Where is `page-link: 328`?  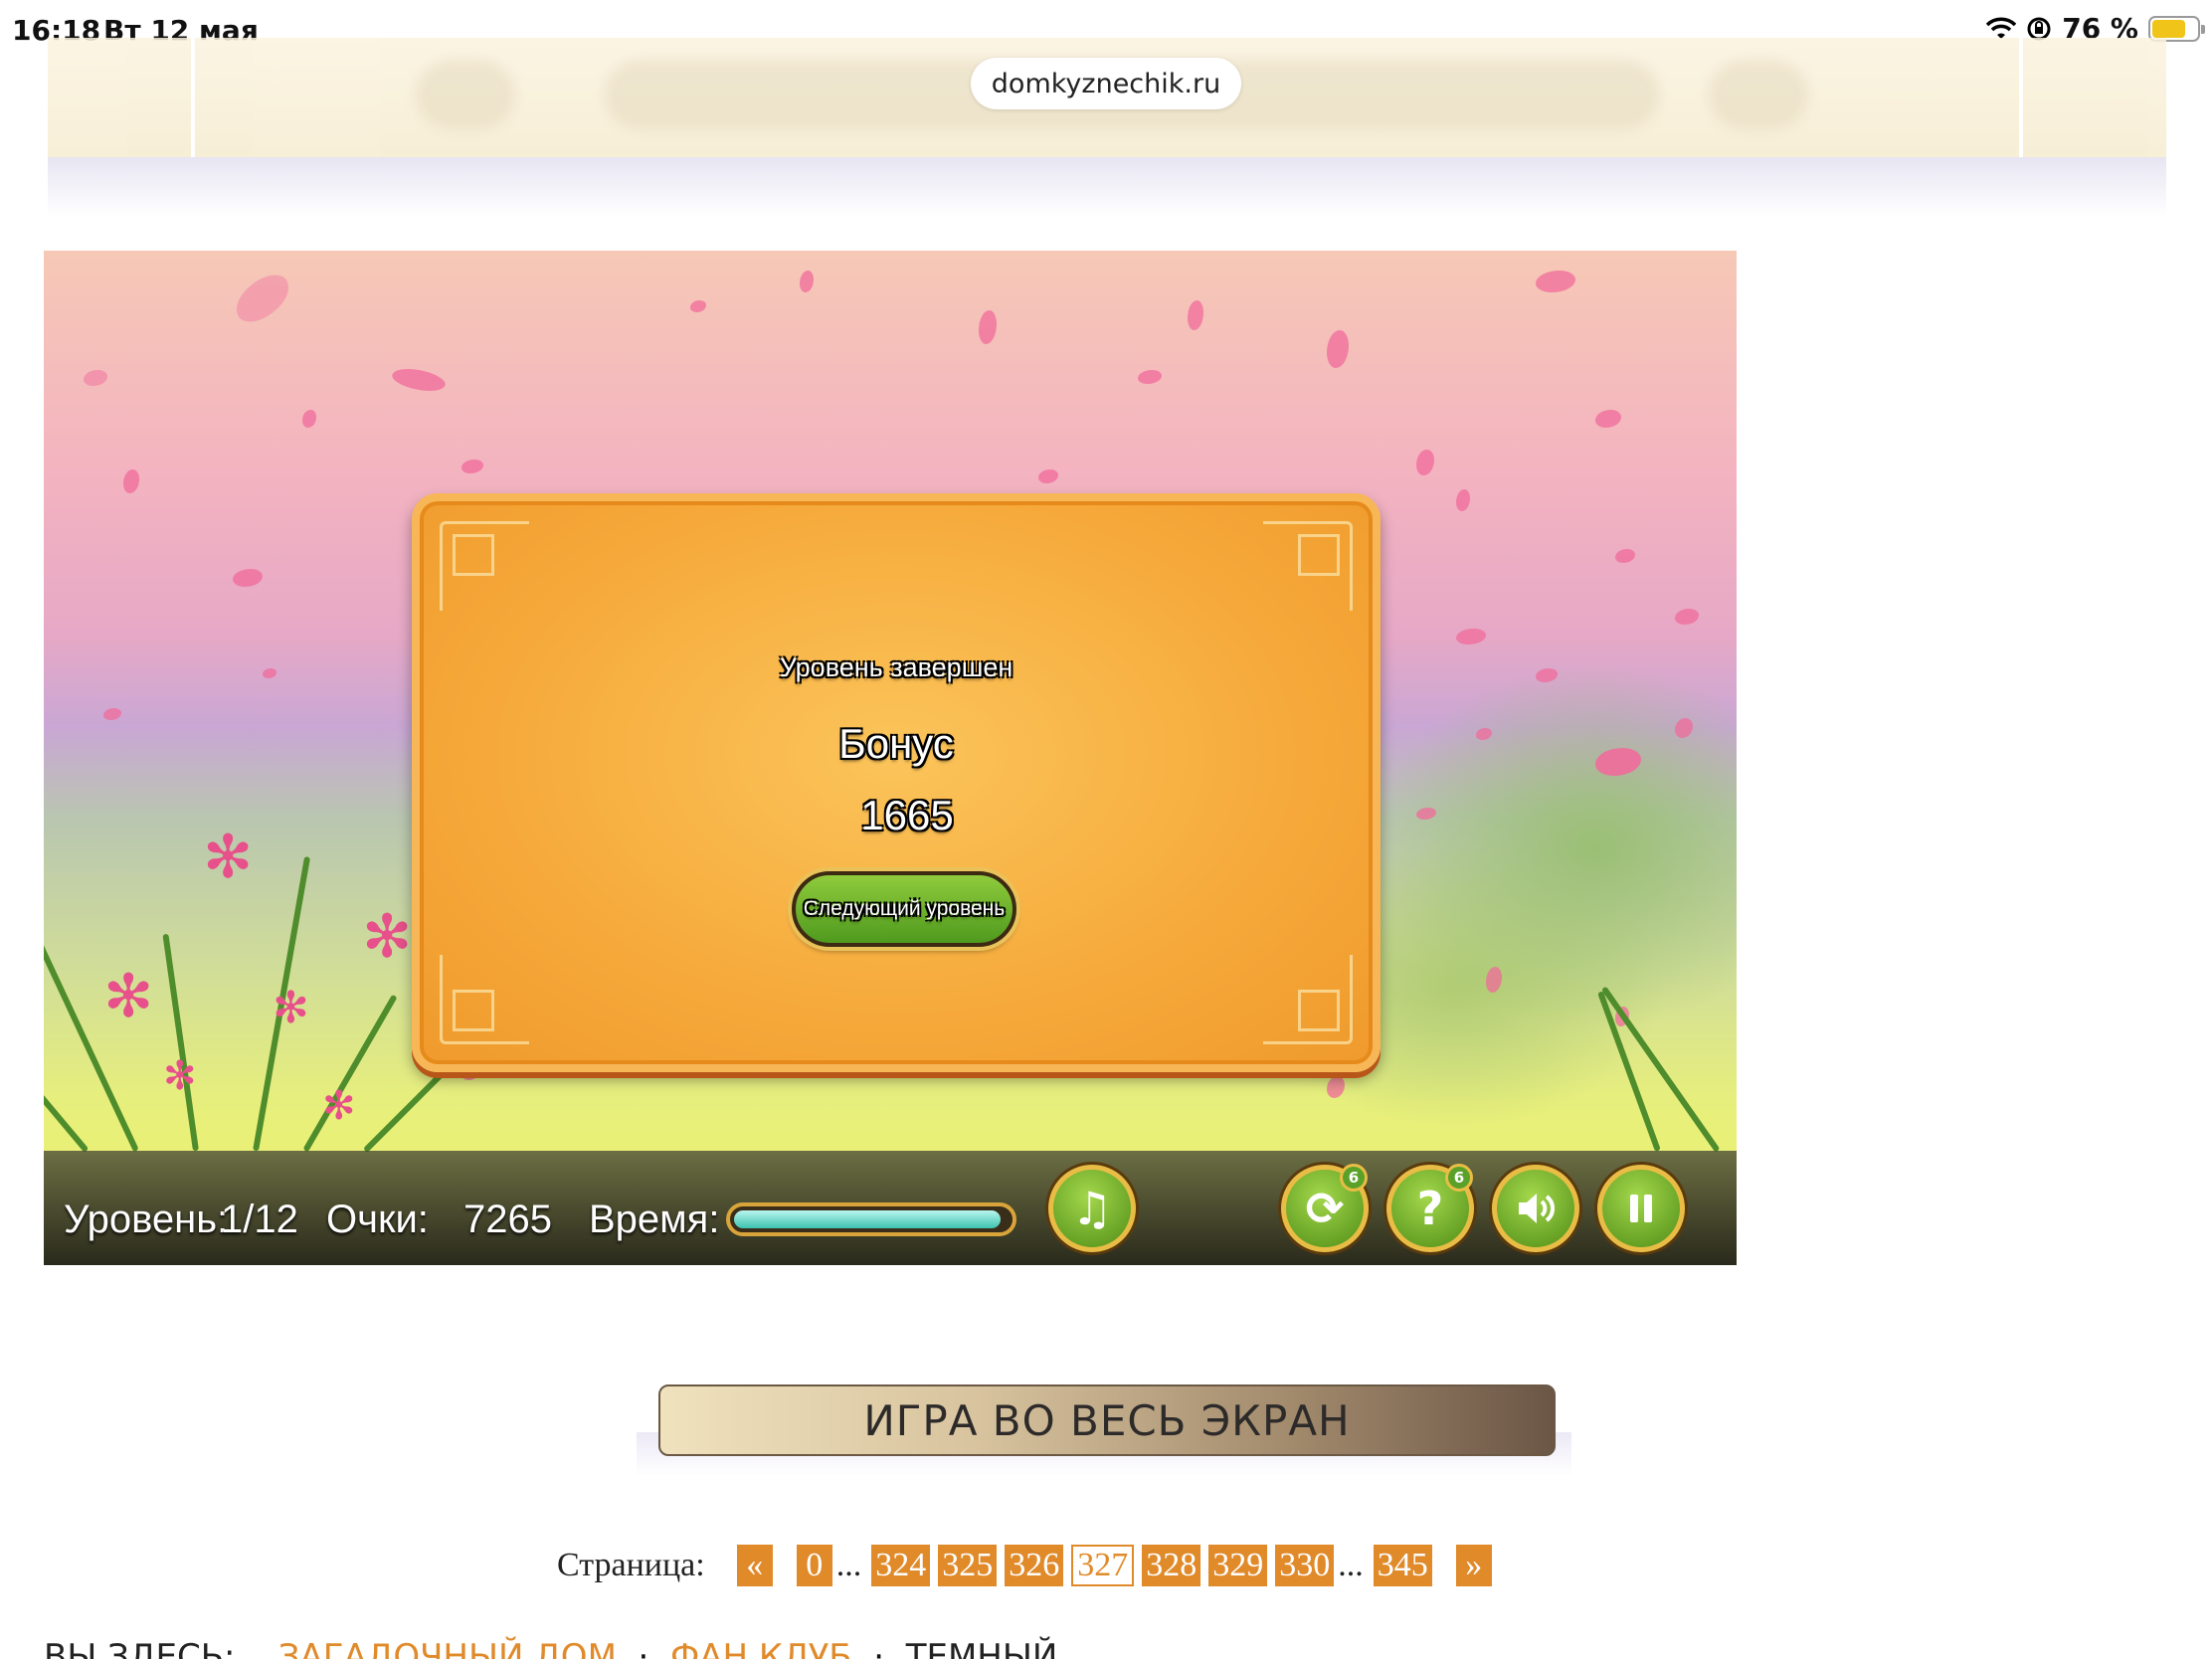 page-link: 328 is located at coordinates (1171, 1565).